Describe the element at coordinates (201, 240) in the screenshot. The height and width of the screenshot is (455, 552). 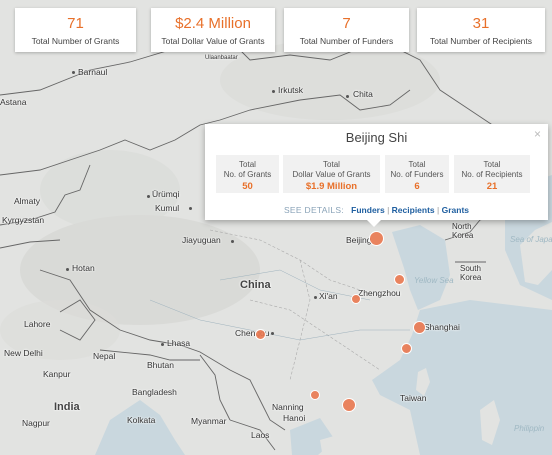
I see `place-label-jiayuguan: Jiayuguan` at that location.